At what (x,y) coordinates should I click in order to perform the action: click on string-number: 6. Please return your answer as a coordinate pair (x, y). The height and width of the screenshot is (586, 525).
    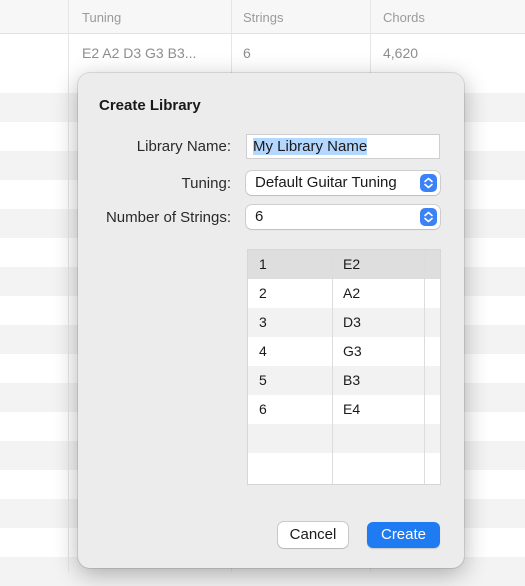
    Looking at the image, I should click on (263, 409).